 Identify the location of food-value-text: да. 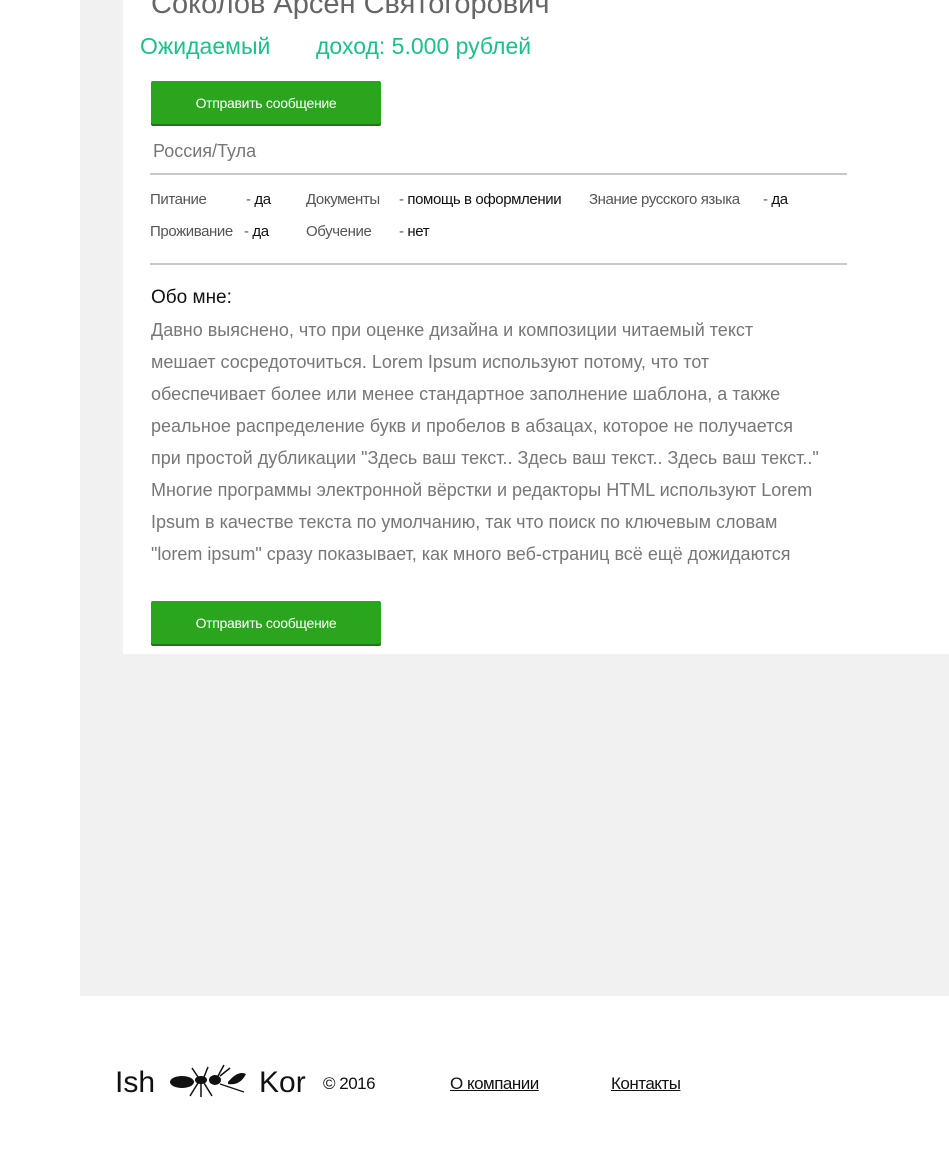
(262, 199).